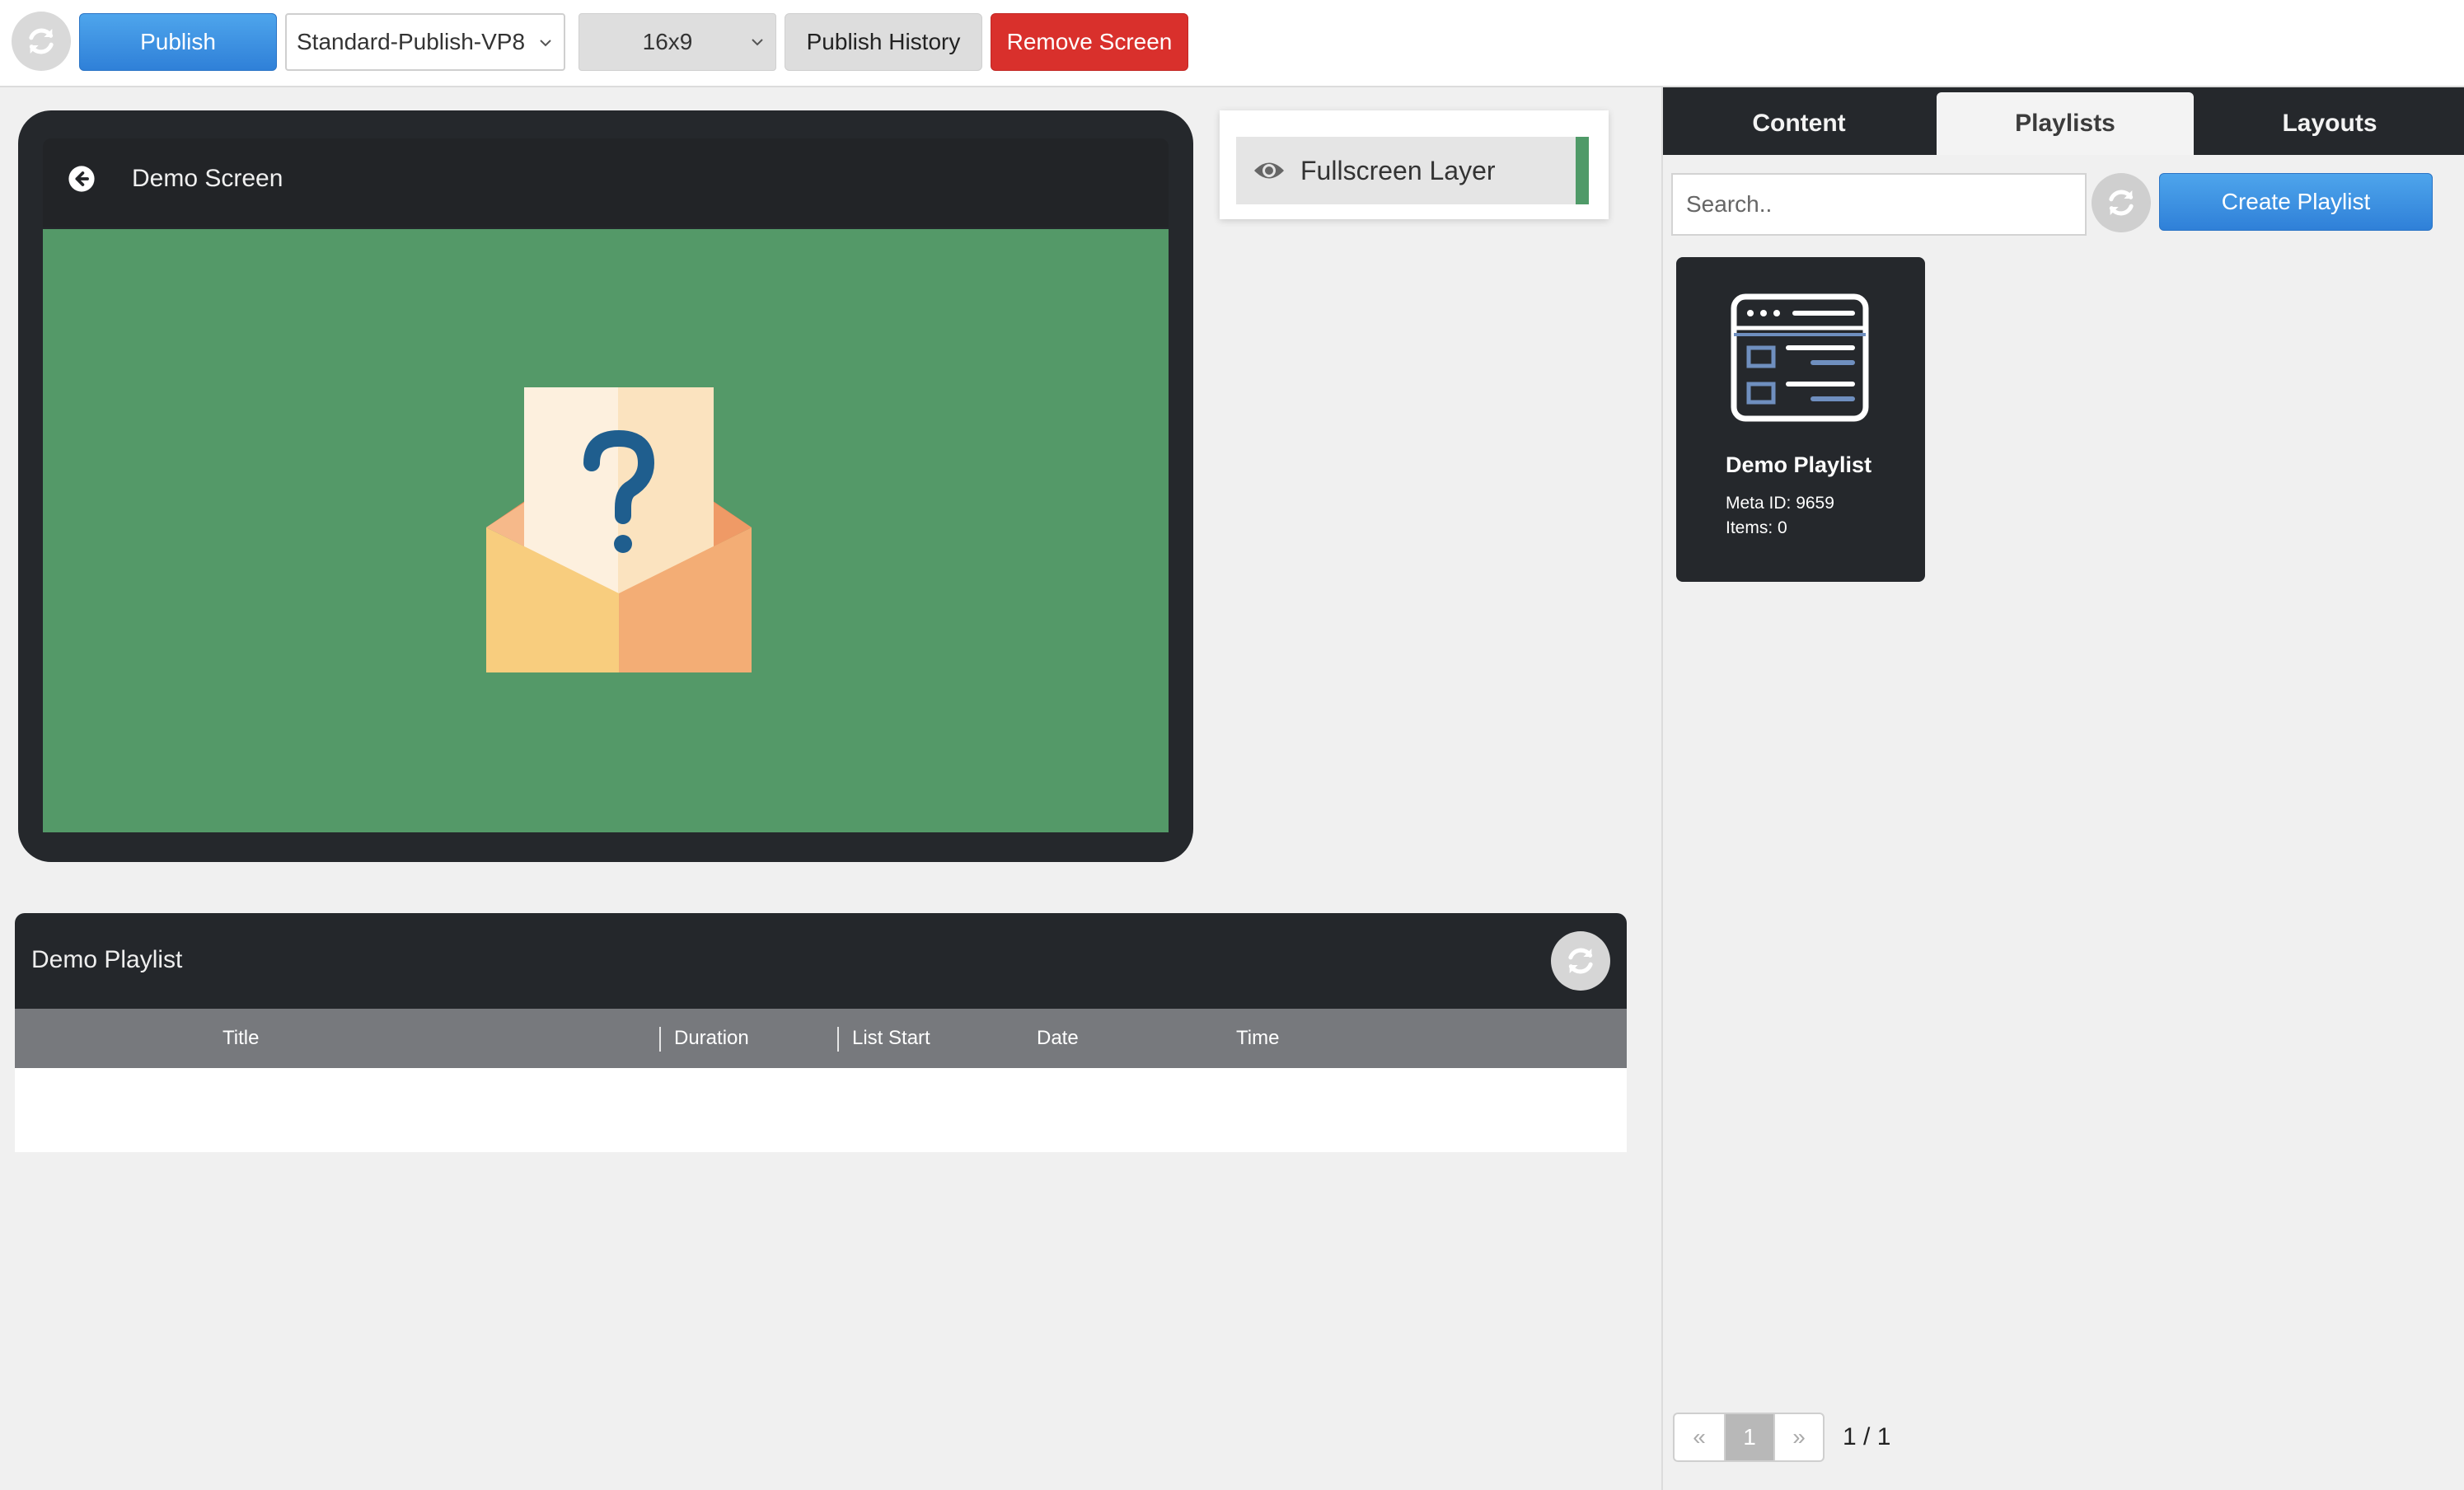 The height and width of the screenshot is (1490, 2464). What do you see at coordinates (2296, 202) in the screenshot?
I see `create-playlist-button: Create Playlist` at bounding box center [2296, 202].